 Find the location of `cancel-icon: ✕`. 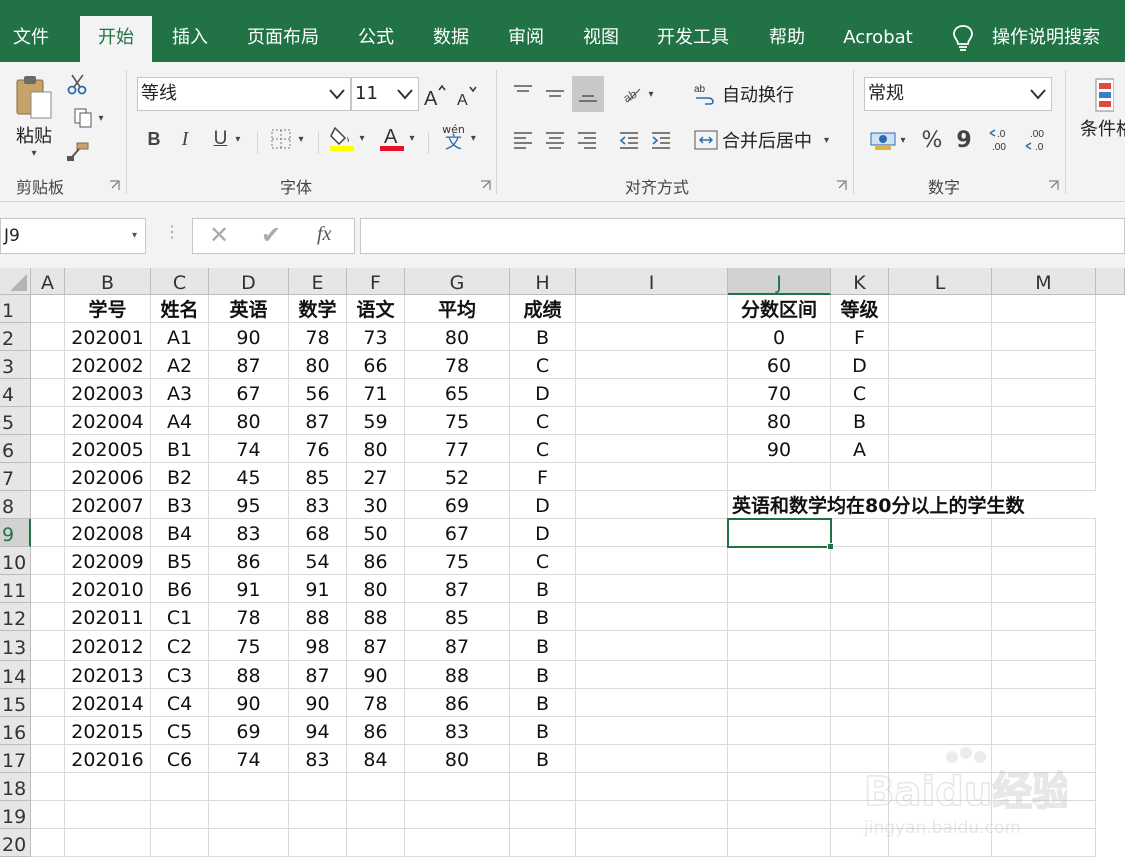

cancel-icon: ✕ is located at coordinates (219, 235).